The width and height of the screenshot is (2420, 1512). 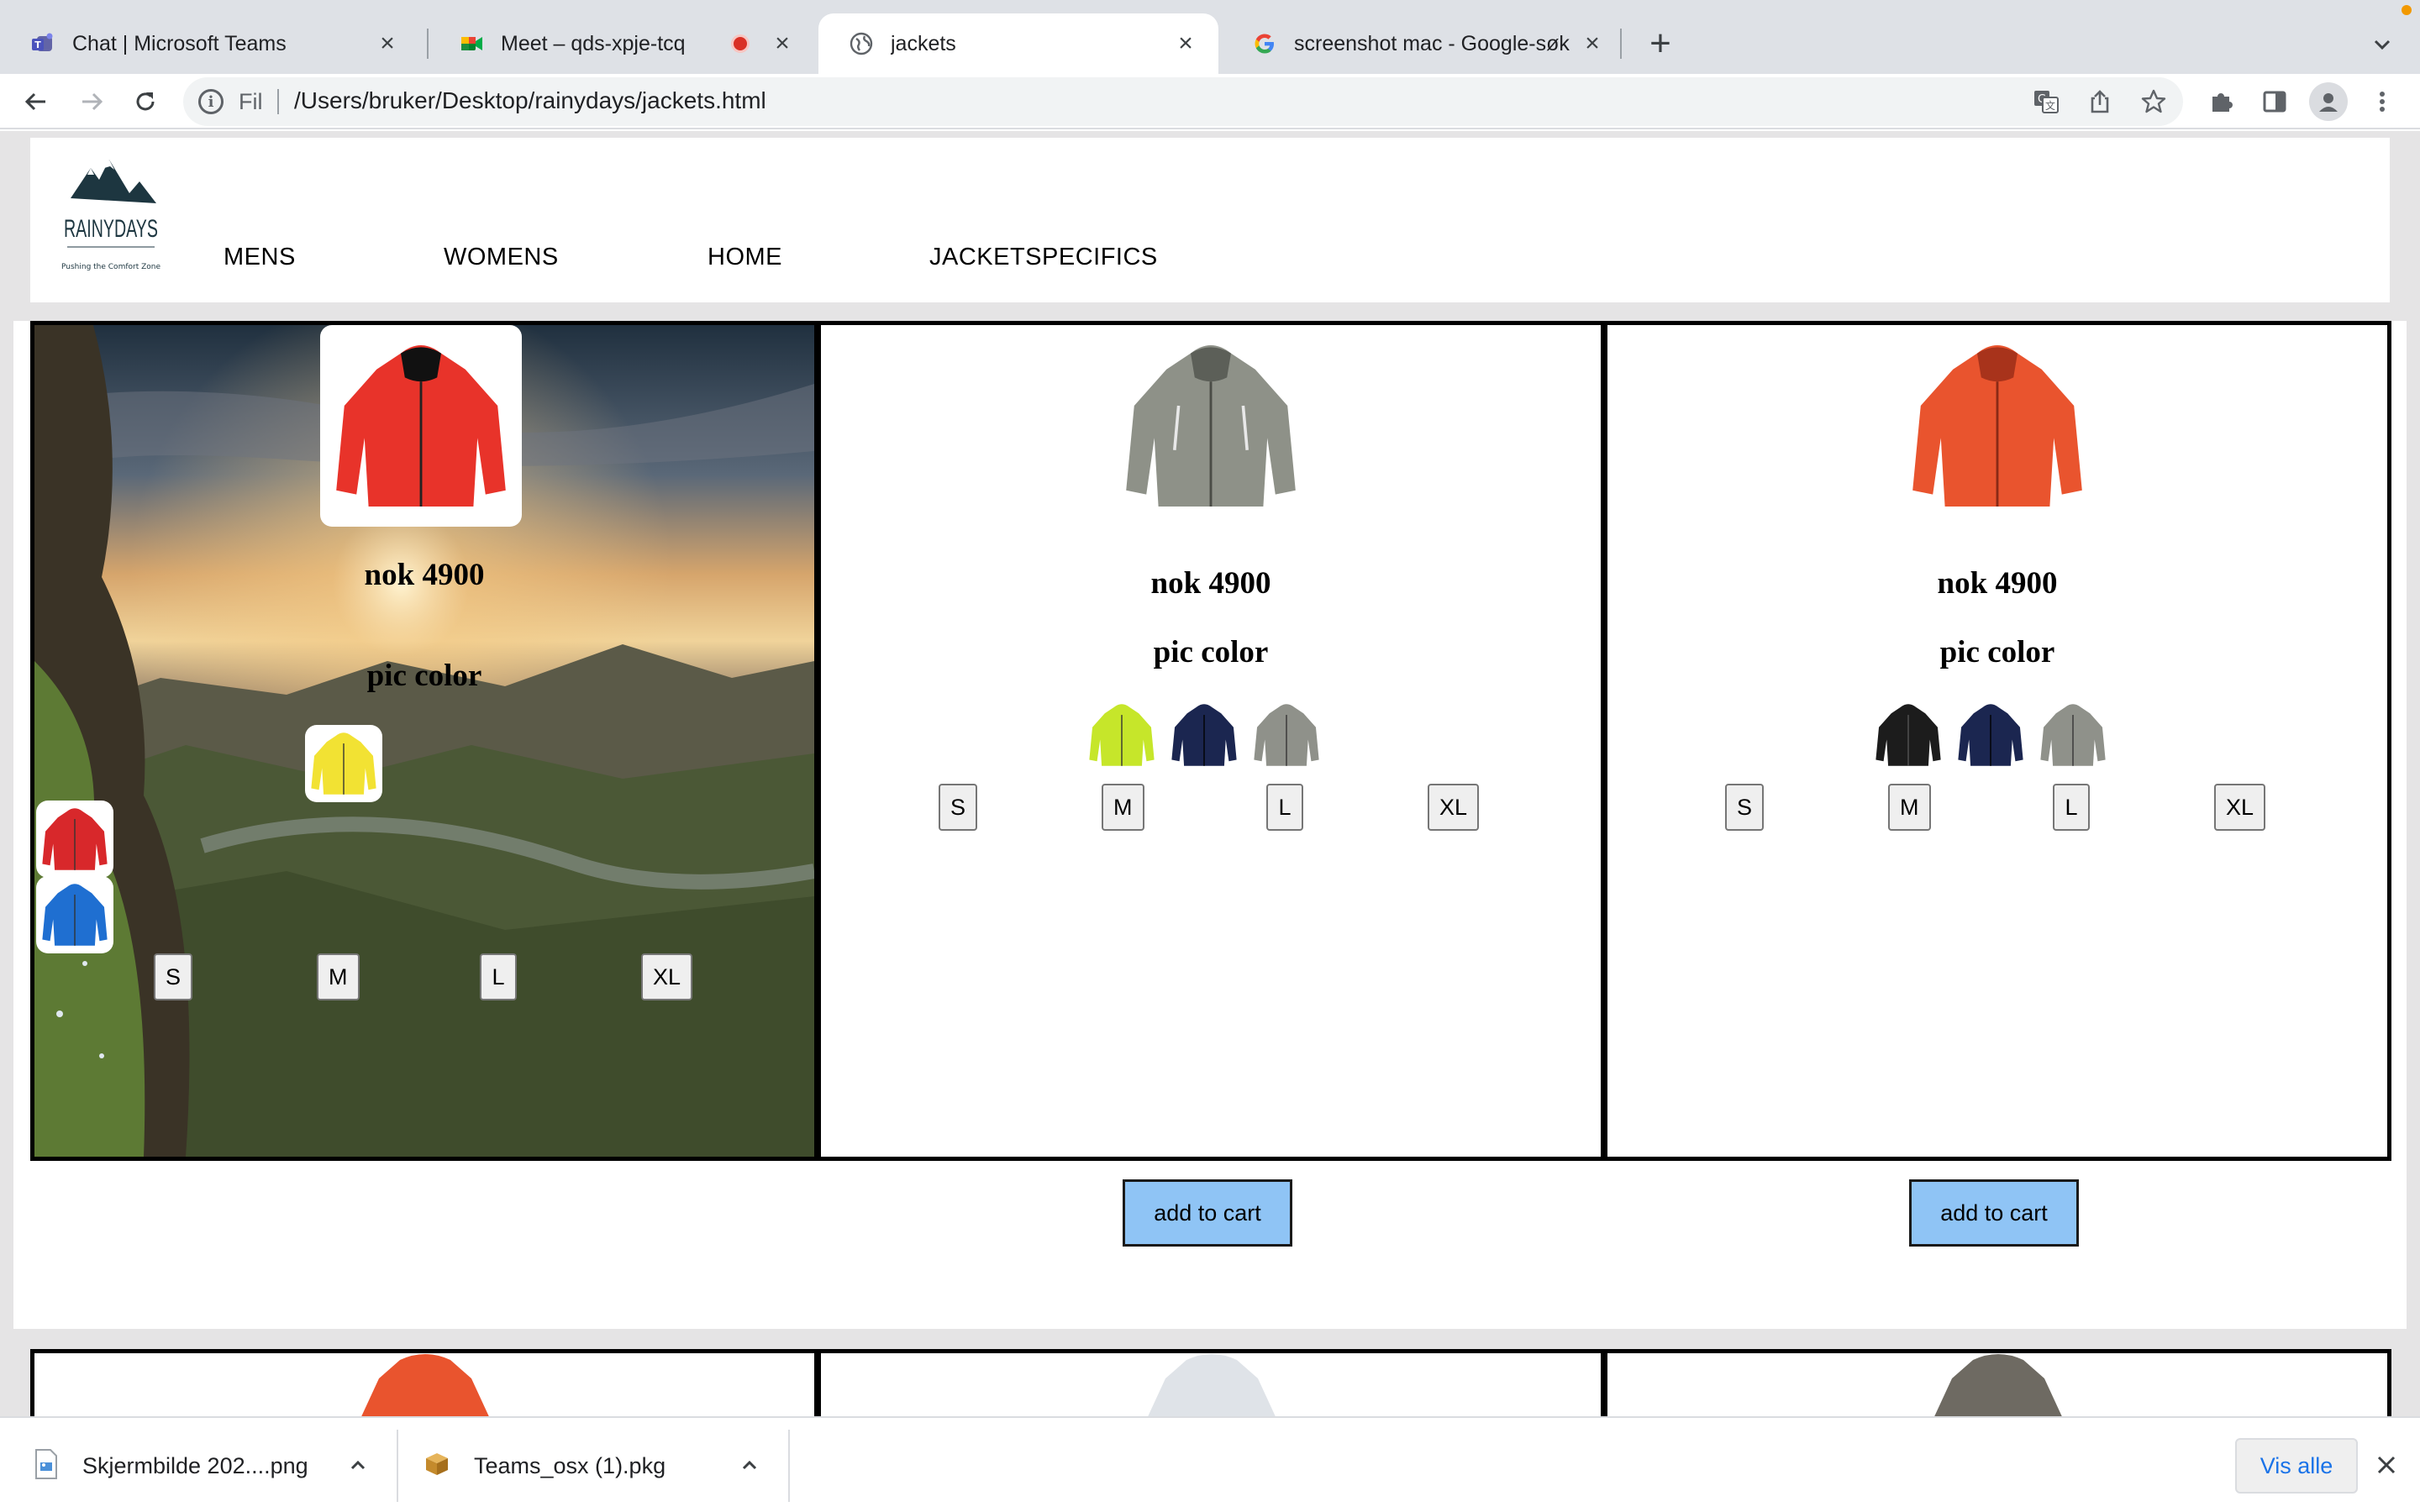 I want to click on forward-arrow-icon, so click(x=92, y=102).